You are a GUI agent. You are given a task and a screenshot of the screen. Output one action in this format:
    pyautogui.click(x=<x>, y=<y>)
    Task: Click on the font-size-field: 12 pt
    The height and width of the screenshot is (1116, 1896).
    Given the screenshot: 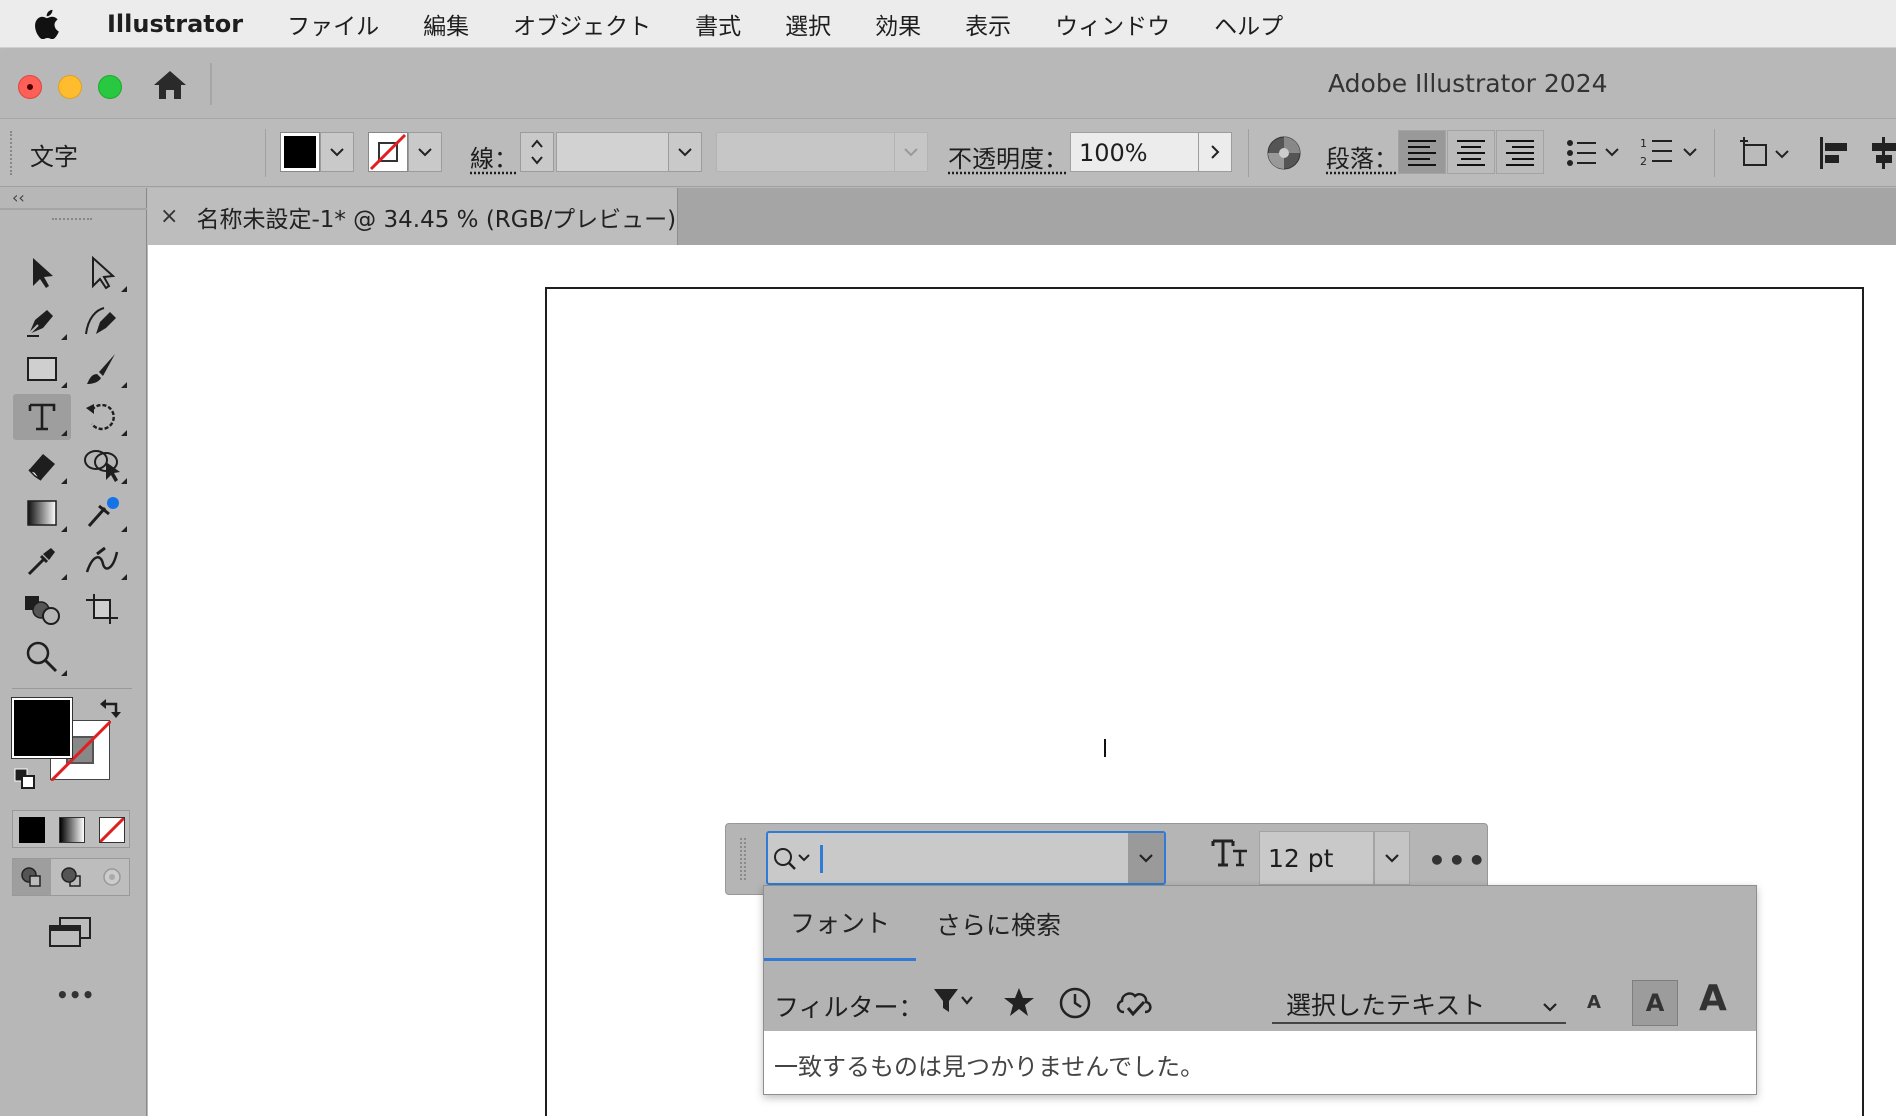 What is the action you would take?
    pyautogui.click(x=1316, y=858)
    